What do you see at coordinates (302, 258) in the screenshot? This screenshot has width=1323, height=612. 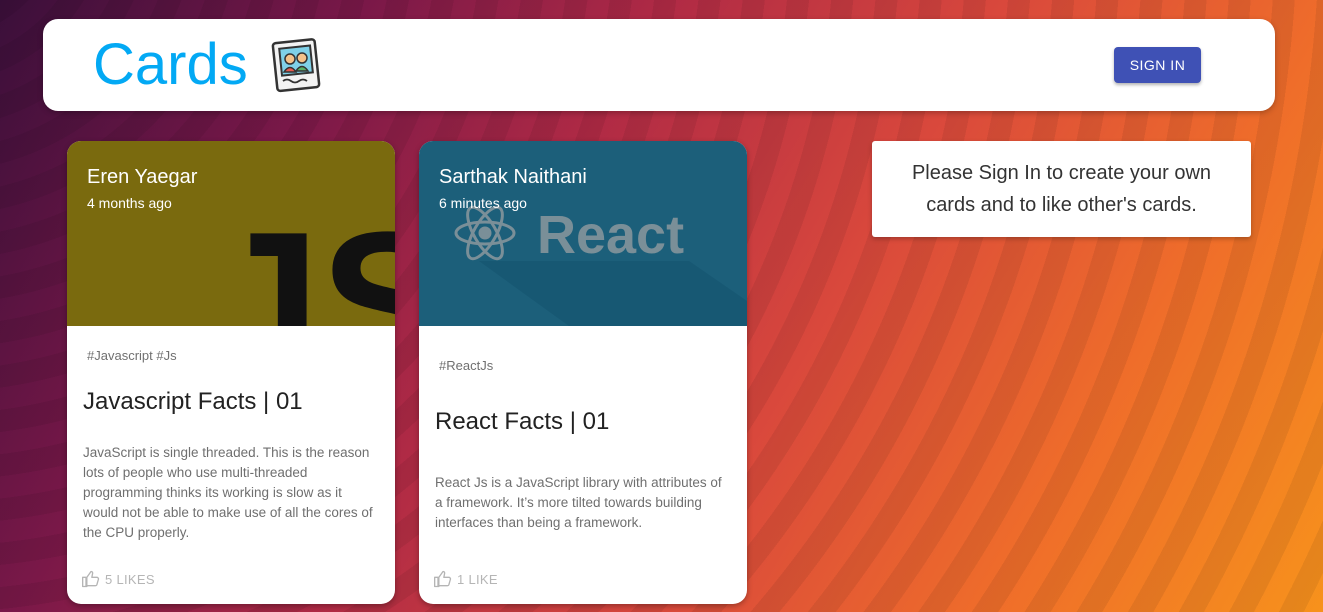 I see `svg-text: JS` at bounding box center [302, 258].